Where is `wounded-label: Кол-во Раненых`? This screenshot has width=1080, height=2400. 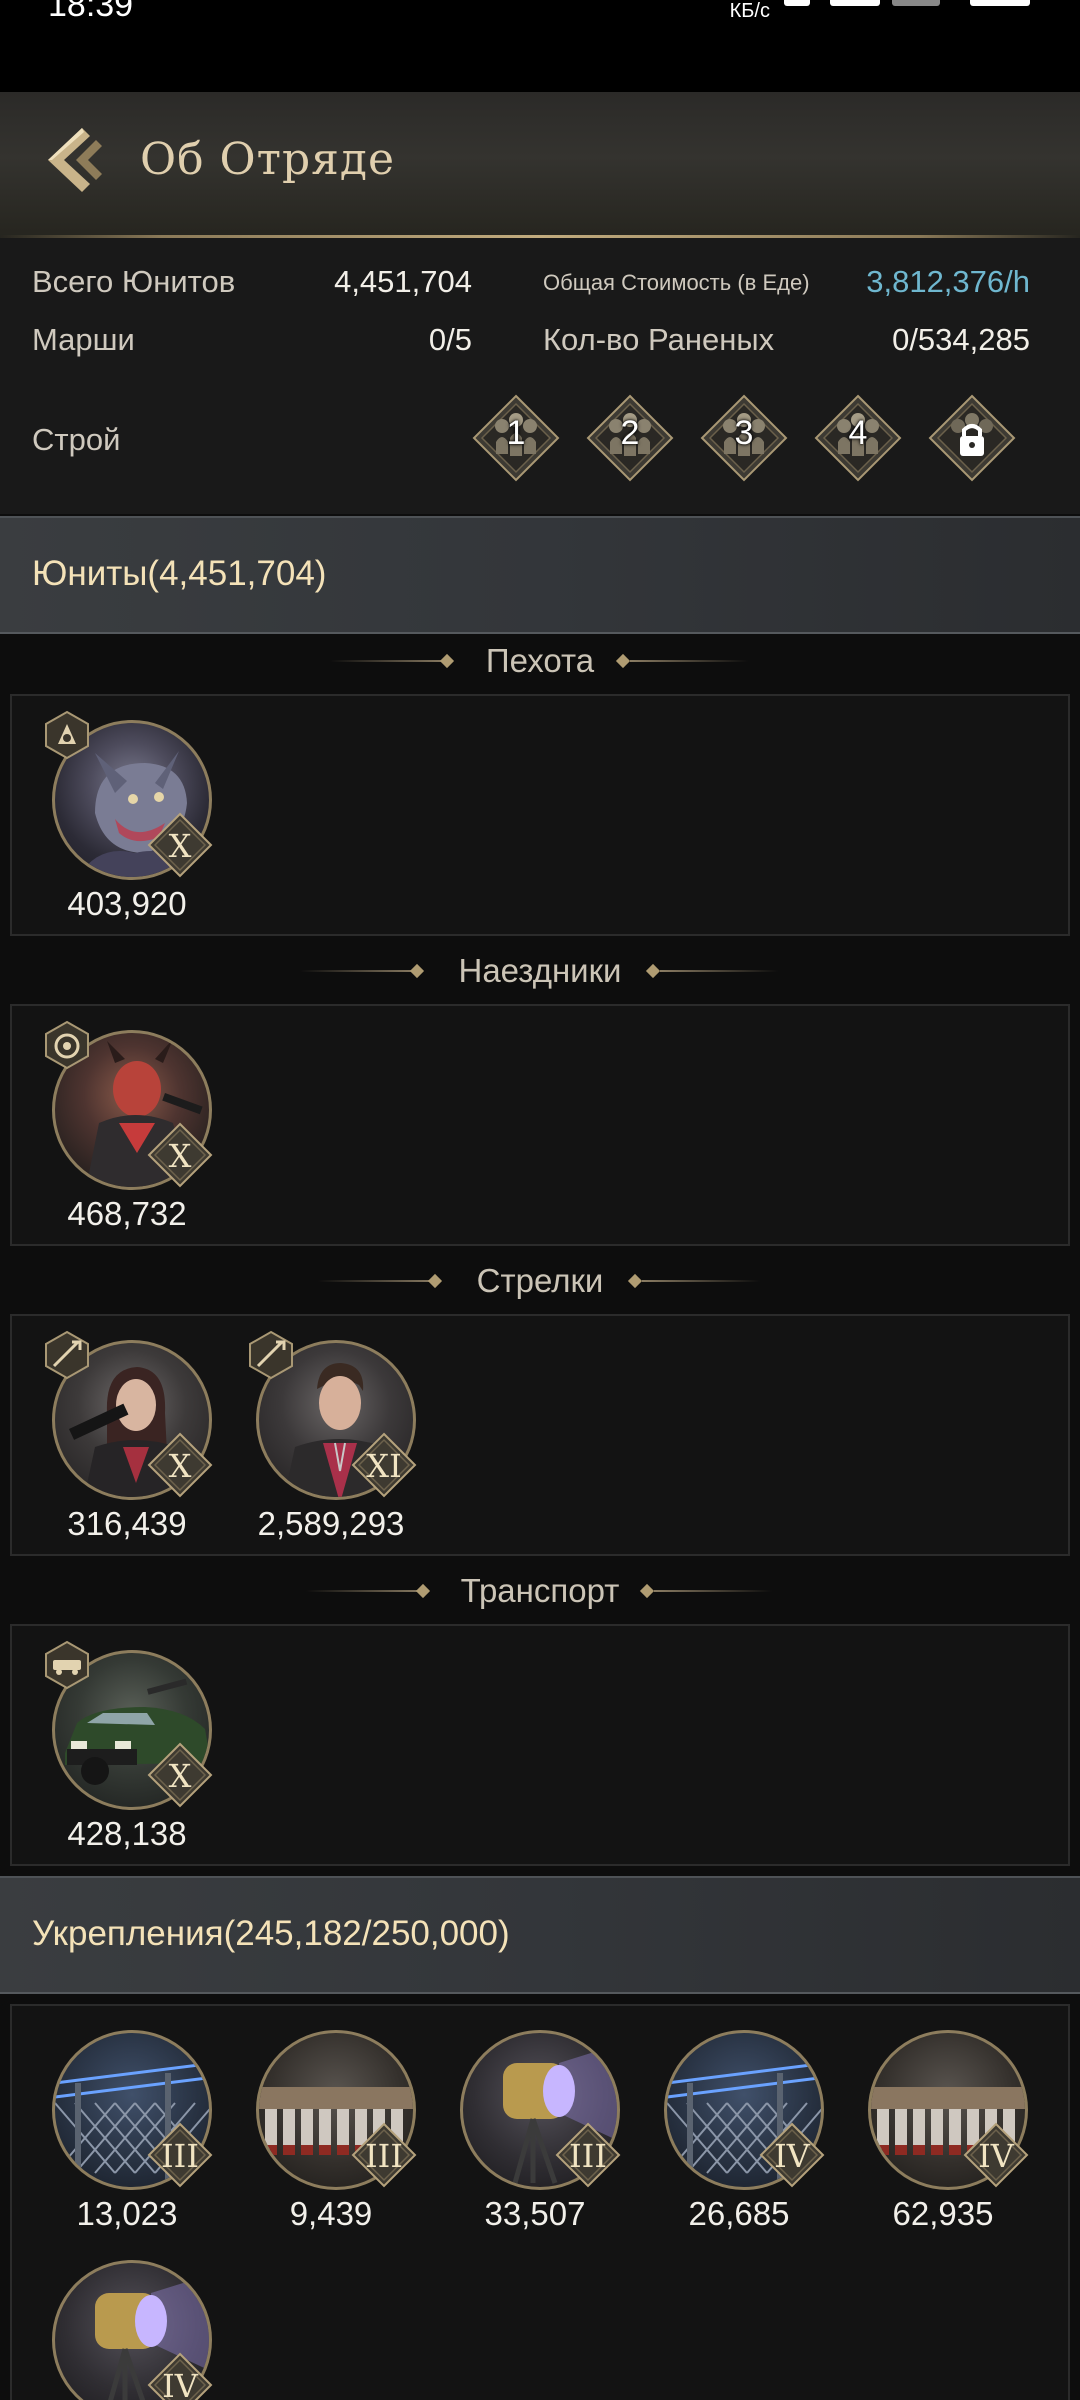
wounded-label: Кол-во Раненых is located at coordinates (659, 339).